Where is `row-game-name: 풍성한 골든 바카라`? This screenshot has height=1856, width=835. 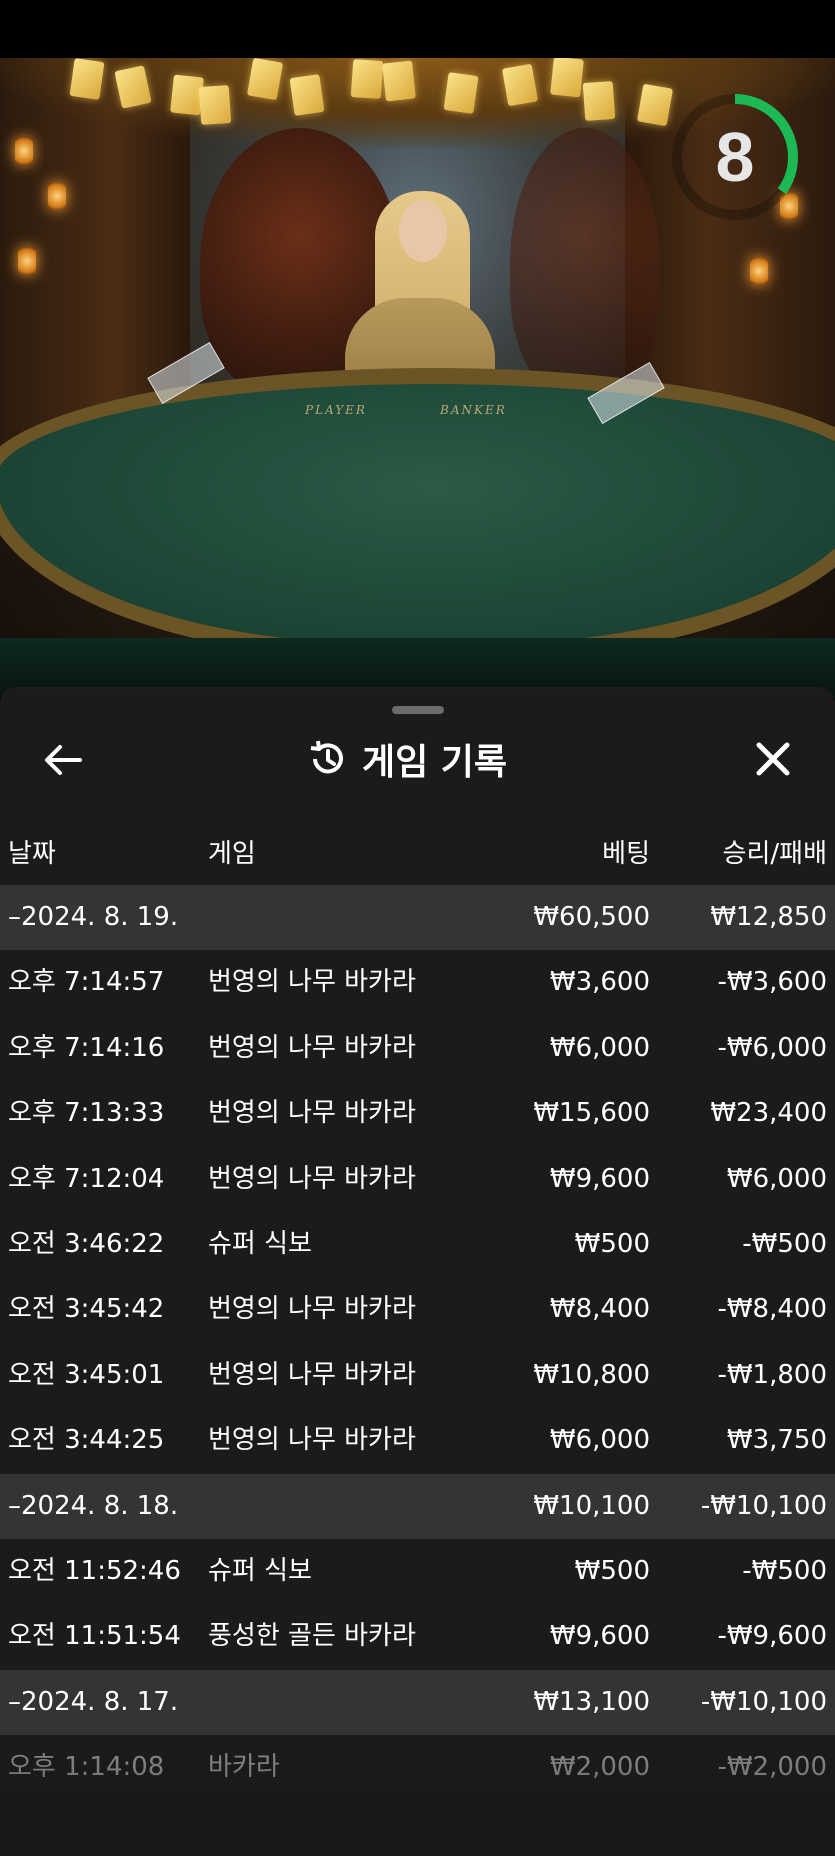
row-game-name: 풍성한 골든 바카라 is located at coordinates (312, 1636).